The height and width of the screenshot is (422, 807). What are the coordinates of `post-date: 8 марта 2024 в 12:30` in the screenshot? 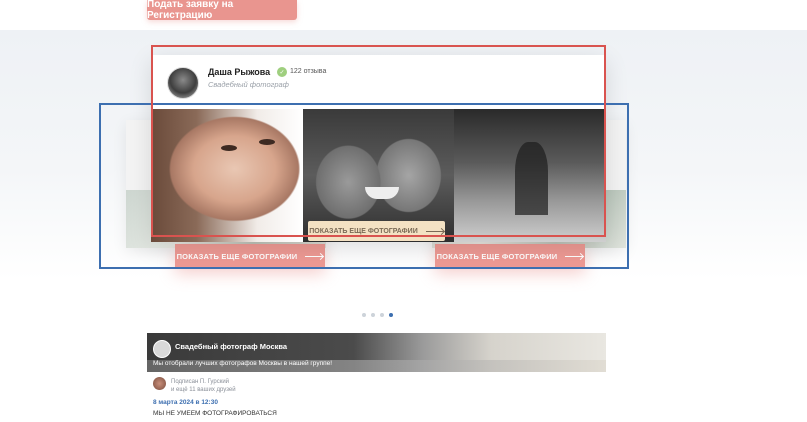 It's located at (185, 402).